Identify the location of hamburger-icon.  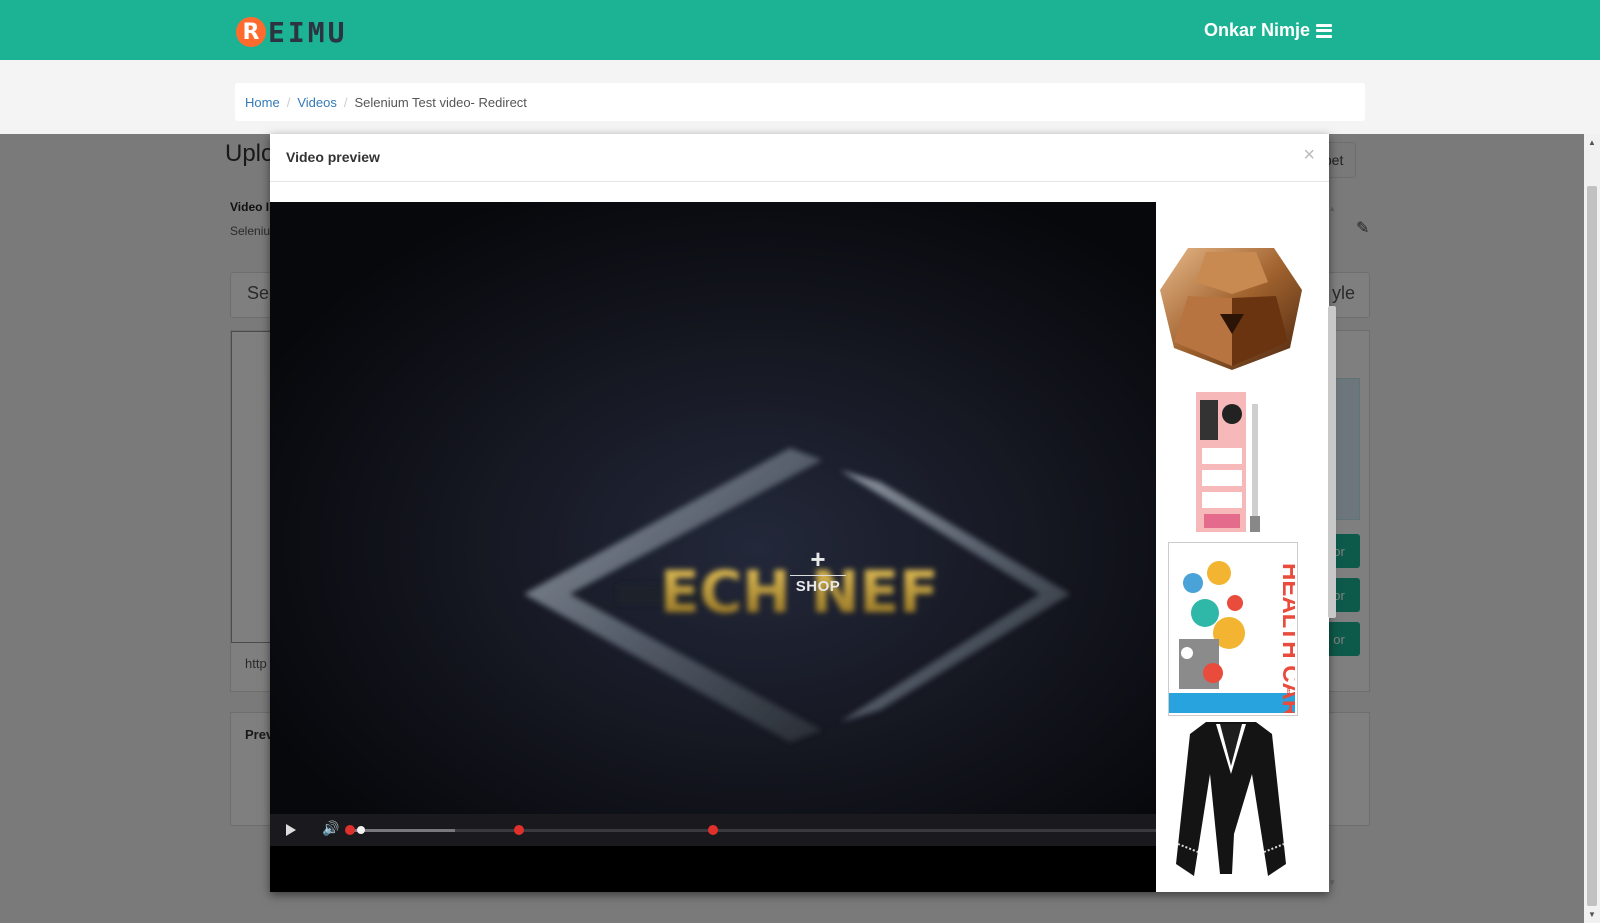
(1324, 30).